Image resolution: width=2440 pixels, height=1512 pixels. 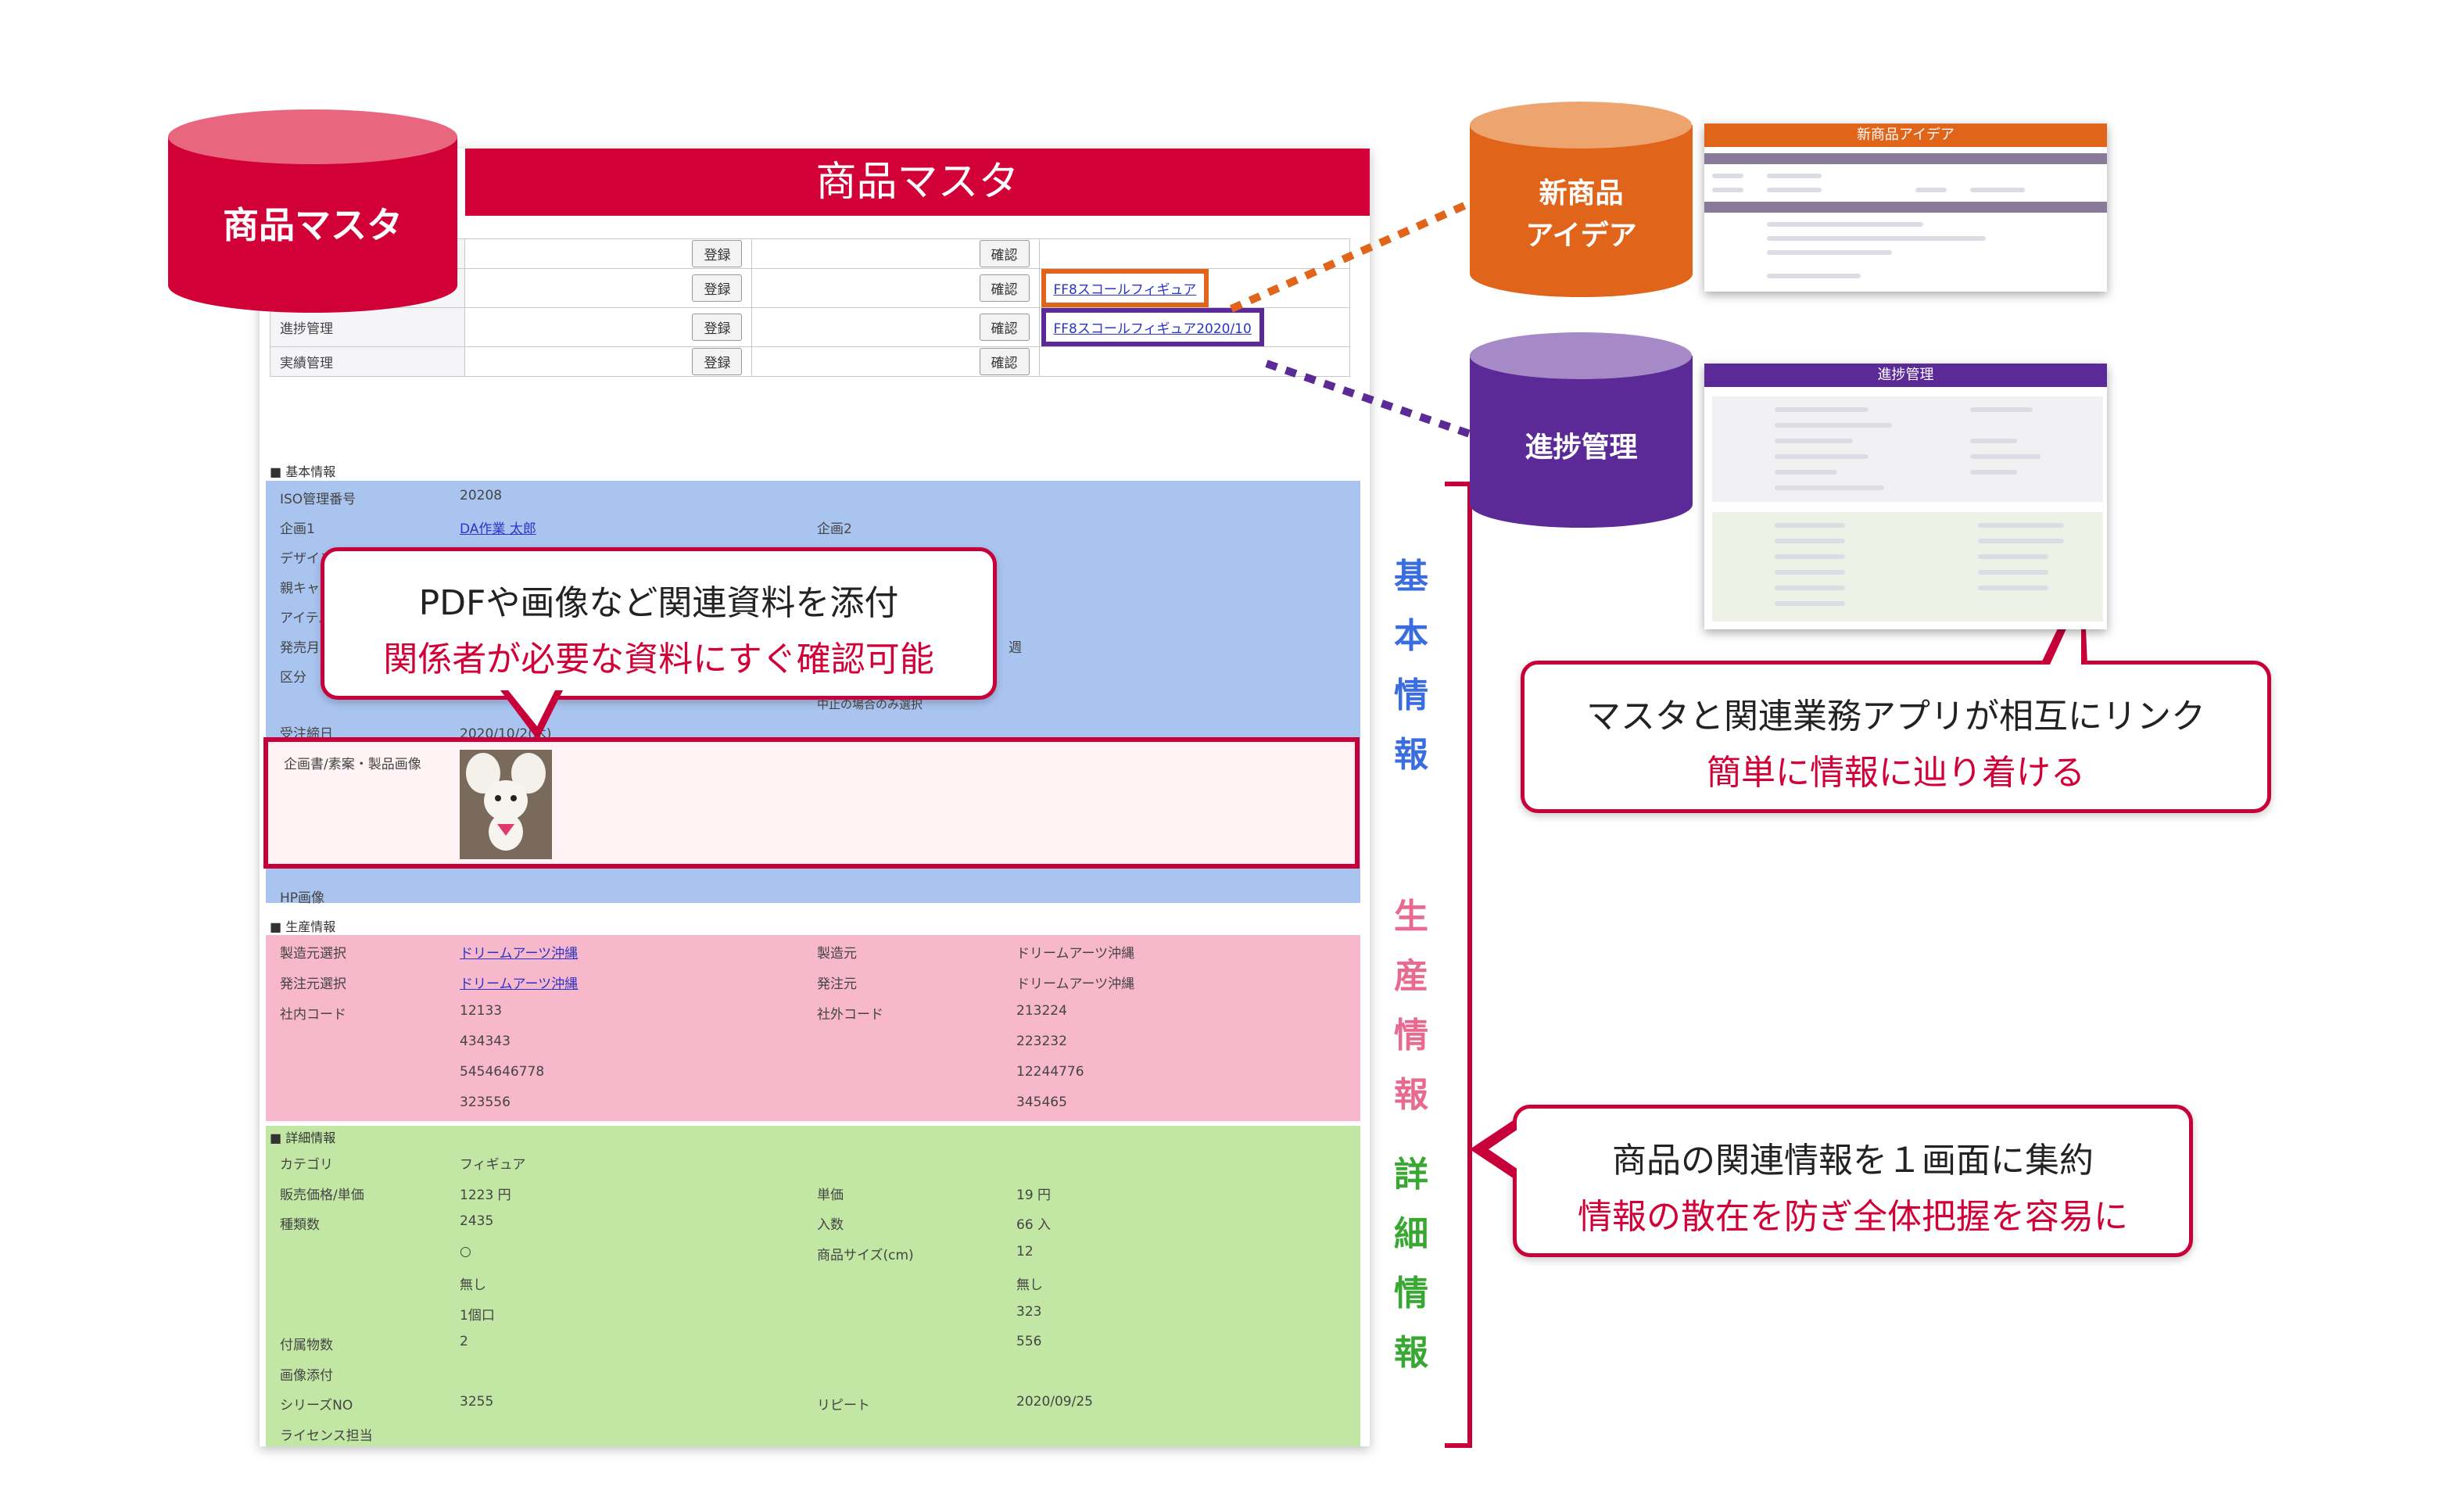 What do you see at coordinates (481, 496) in the screenshot?
I see `iso-value: 20208` at bounding box center [481, 496].